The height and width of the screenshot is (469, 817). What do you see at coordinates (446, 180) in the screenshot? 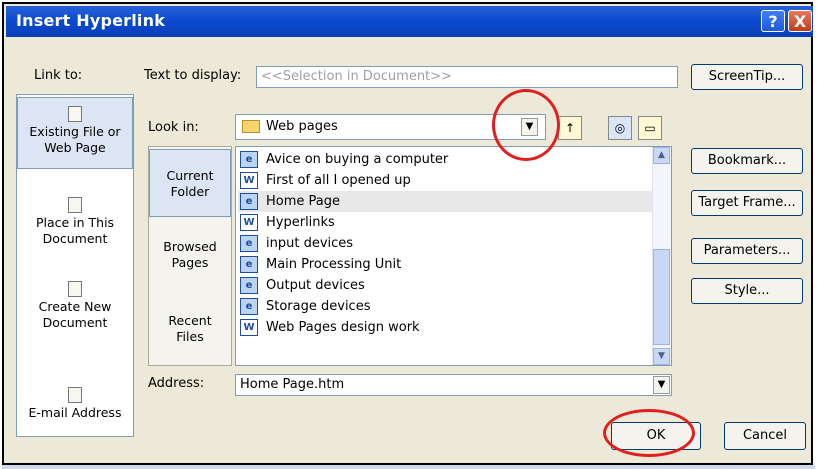
I see `list-item: W First of all I opened up` at bounding box center [446, 180].